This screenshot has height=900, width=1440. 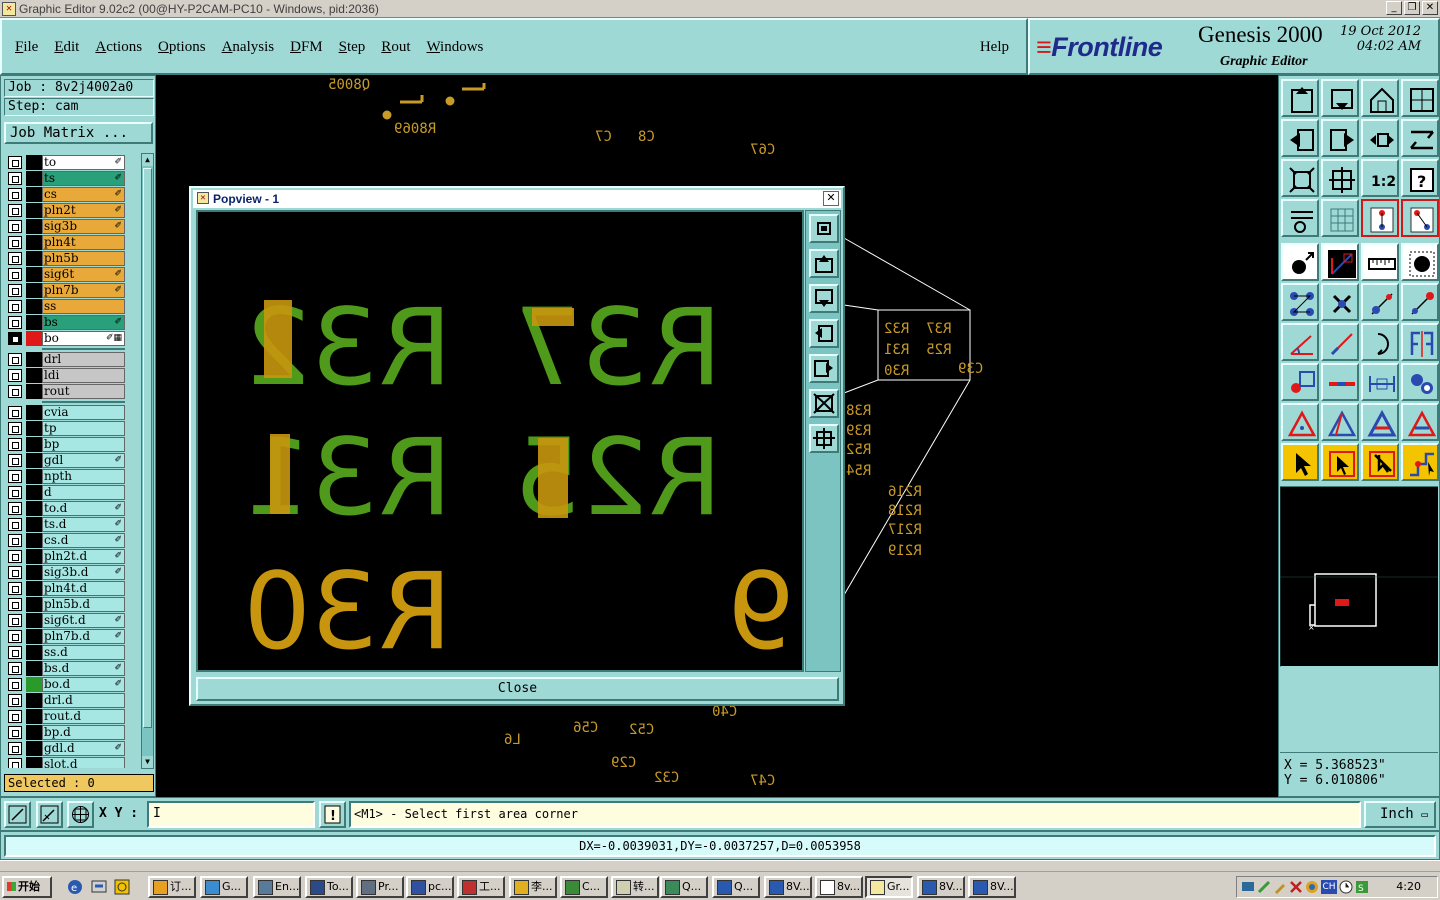 What do you see at coordinates (1329, 887) in the screenshot?
I see `tray-lang-indicator: CH` at bounding box center [1329, 887].